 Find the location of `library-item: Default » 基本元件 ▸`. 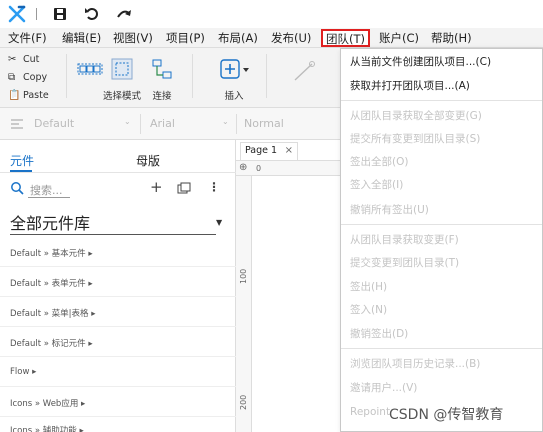

library-item: Default » 基本元件 ▸ is located at coordinates (51, 253).